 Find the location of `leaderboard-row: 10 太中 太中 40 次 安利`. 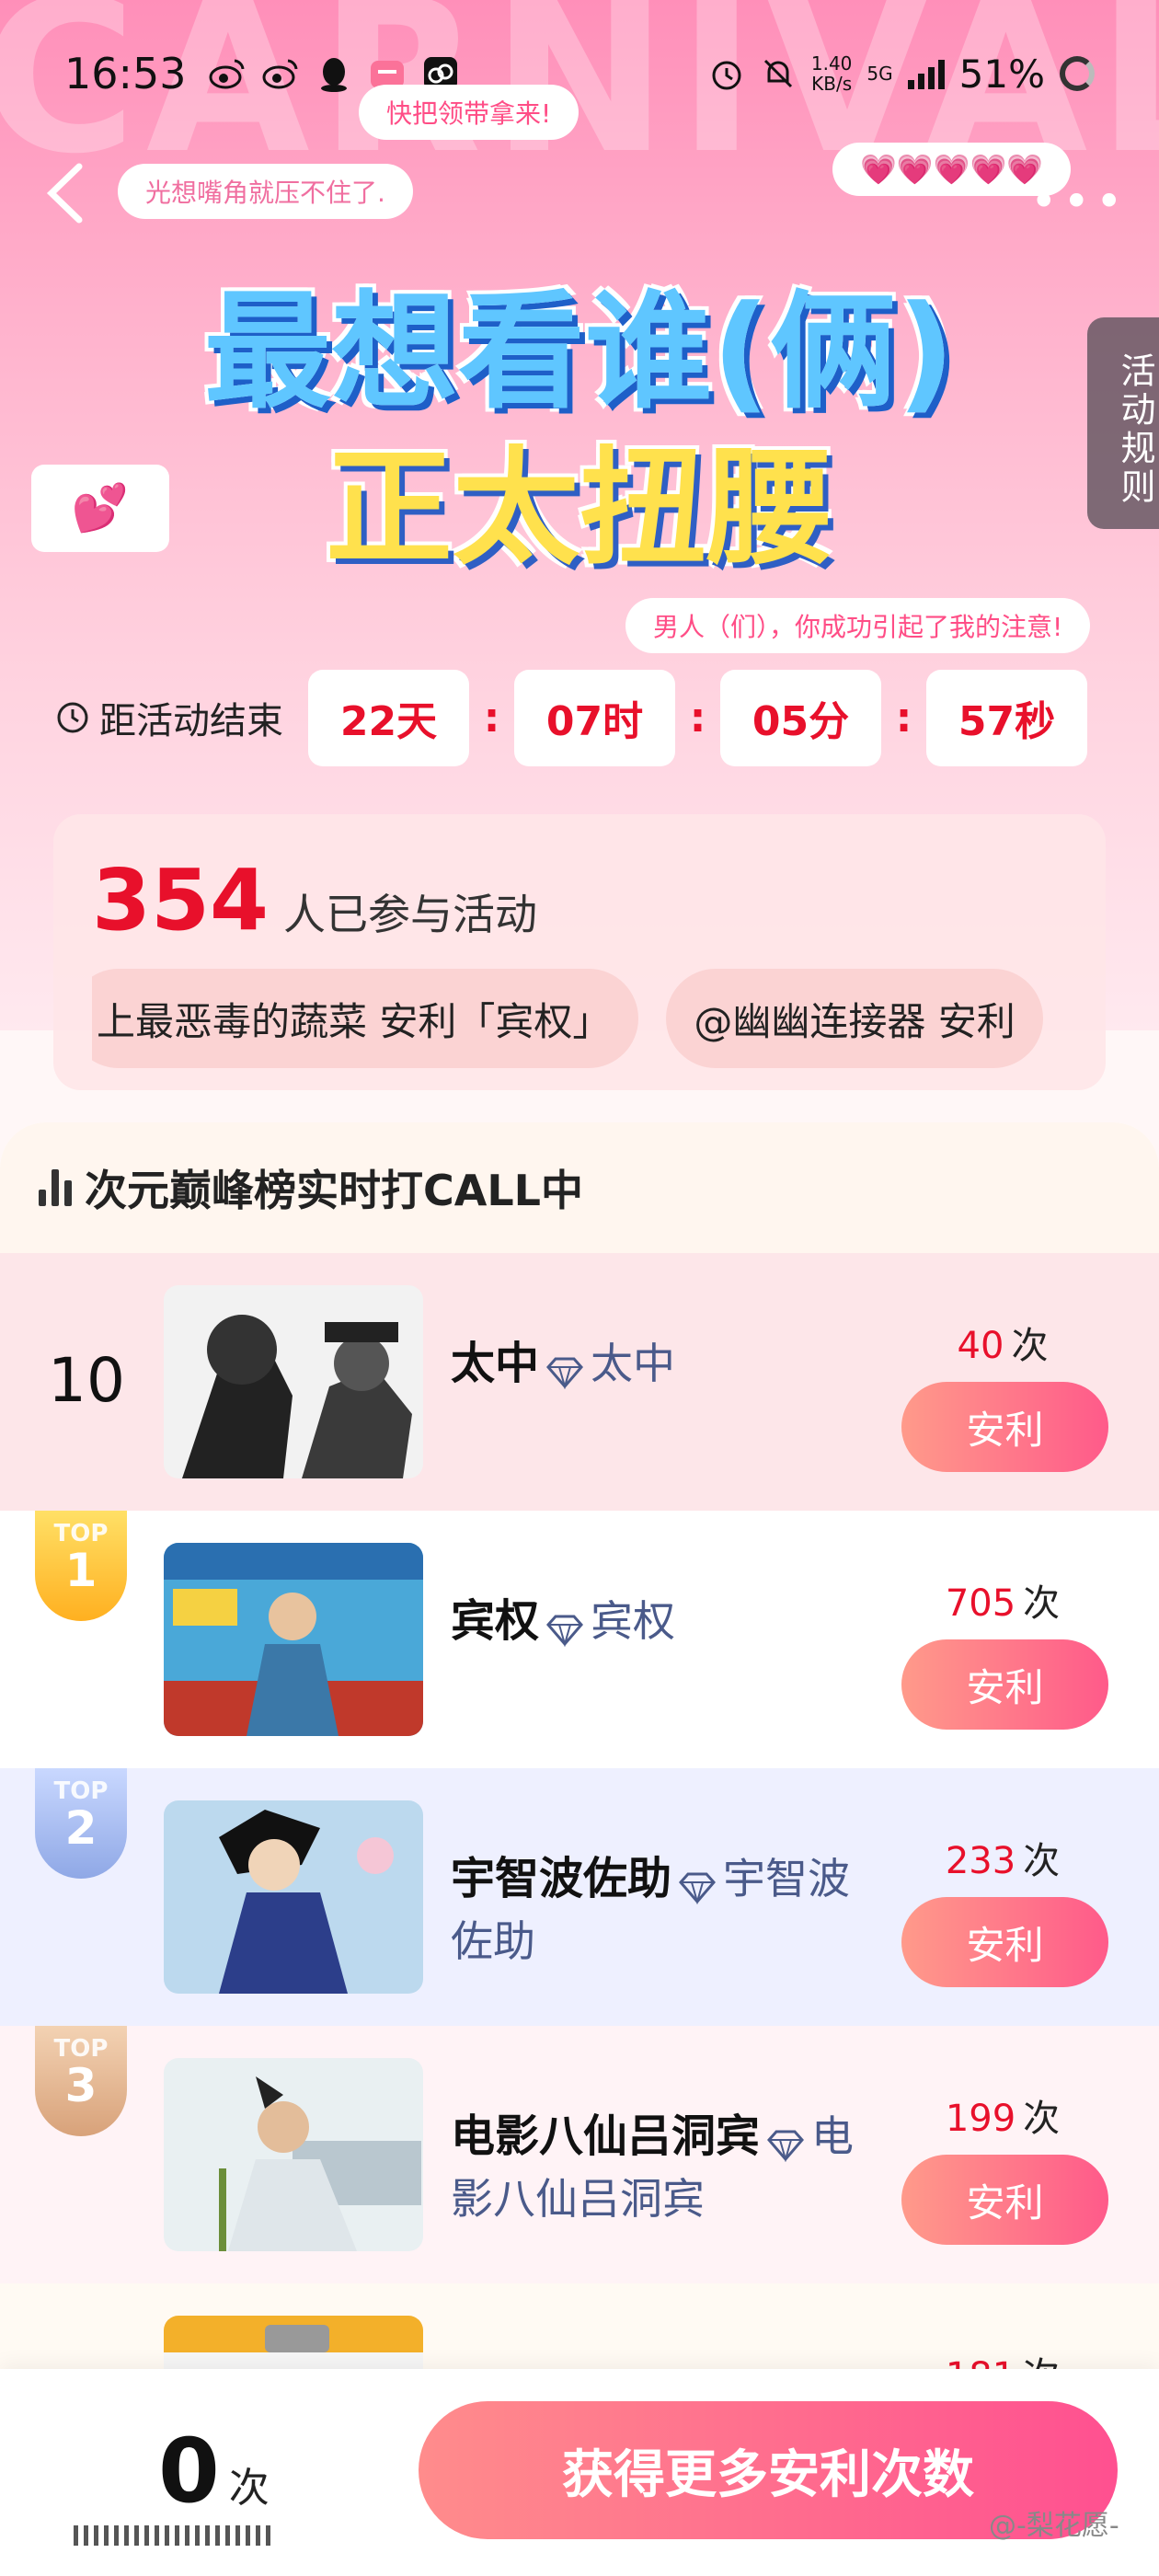

leaderboard-row: 10 太中 太中 40 次 安利 is located at coordinates (579, 1382).